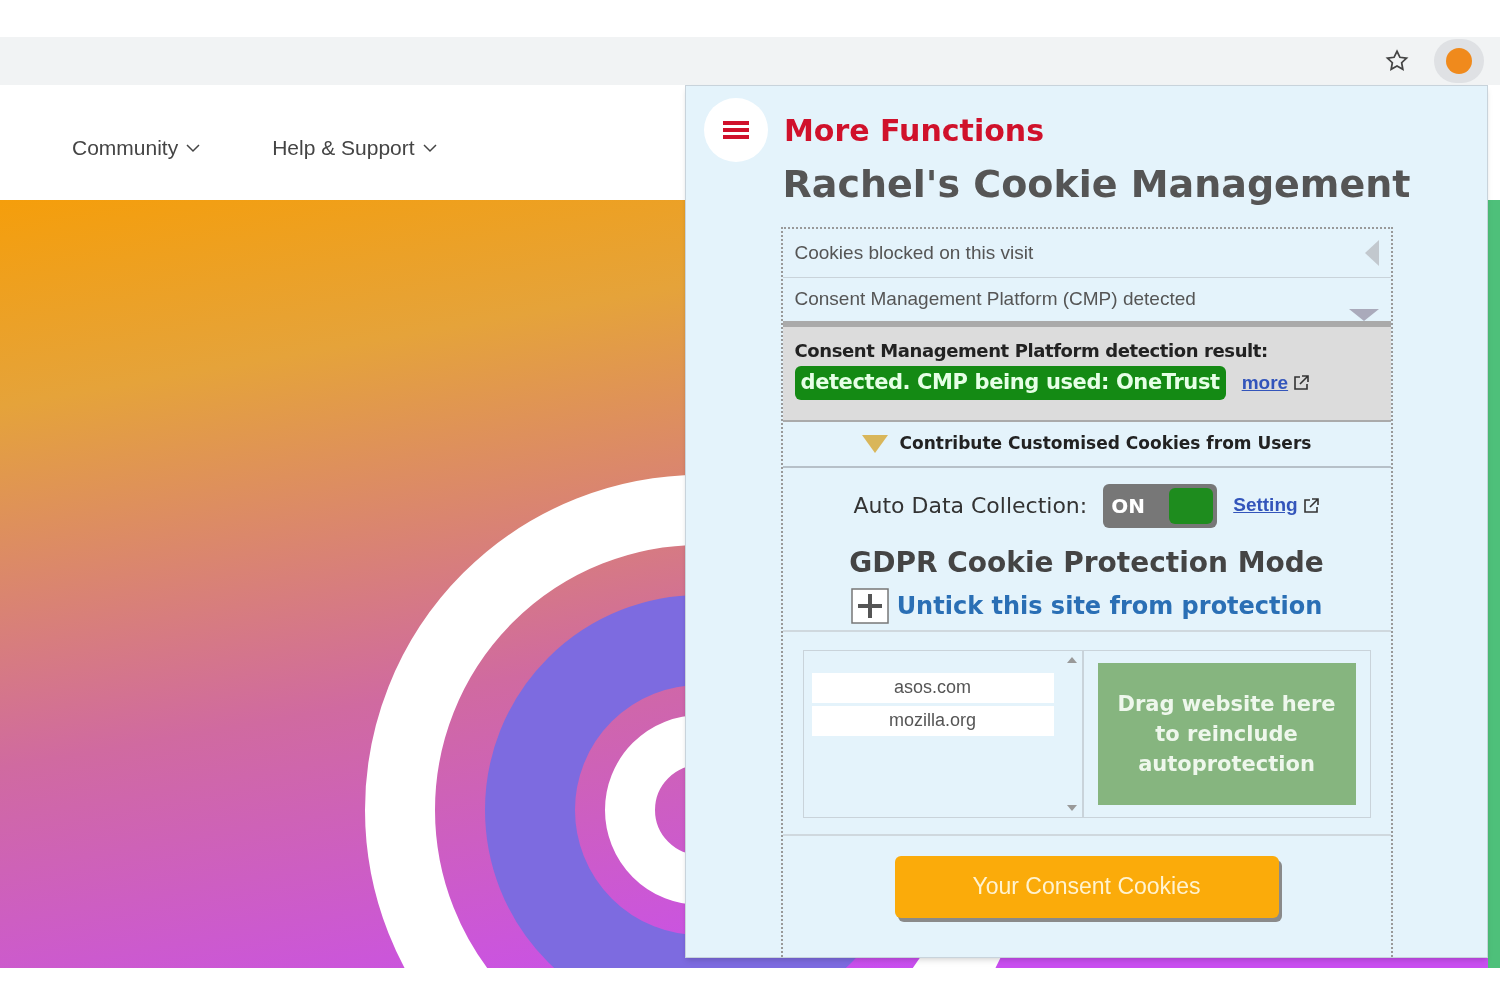 Image resolution: width=1500 pixels, height=1000 pixels. Describe the element at coordinates (736, 130) in the screenshot. I see `menu-icon` at that location.